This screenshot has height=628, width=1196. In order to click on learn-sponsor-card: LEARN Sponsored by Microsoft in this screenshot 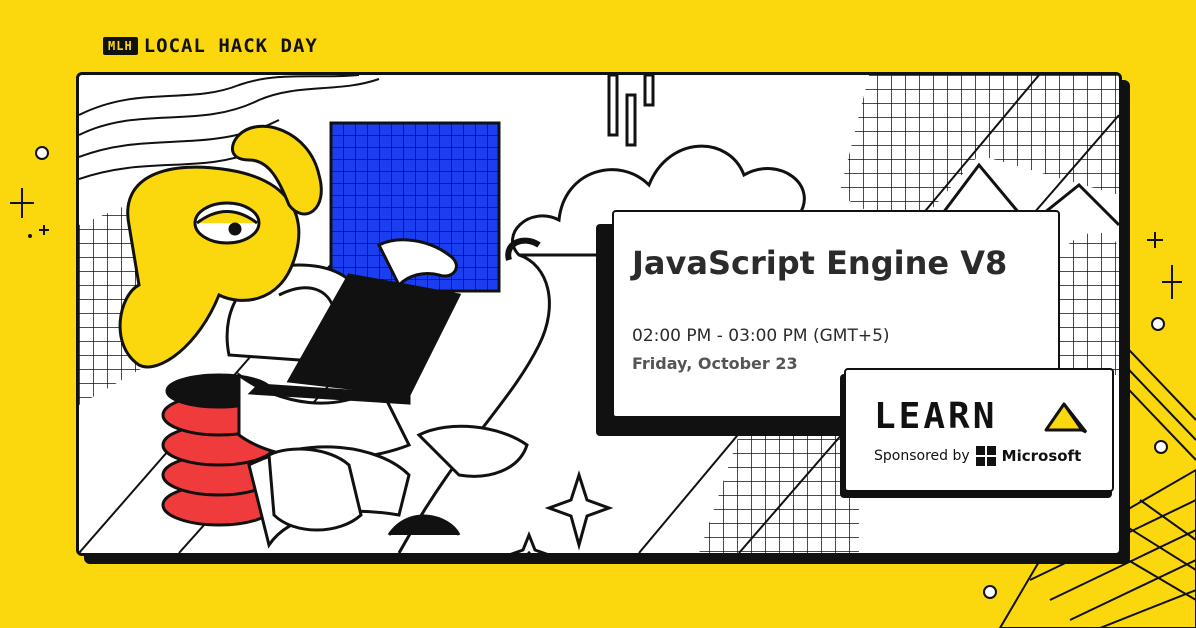, I will do `click(979, 430)`.